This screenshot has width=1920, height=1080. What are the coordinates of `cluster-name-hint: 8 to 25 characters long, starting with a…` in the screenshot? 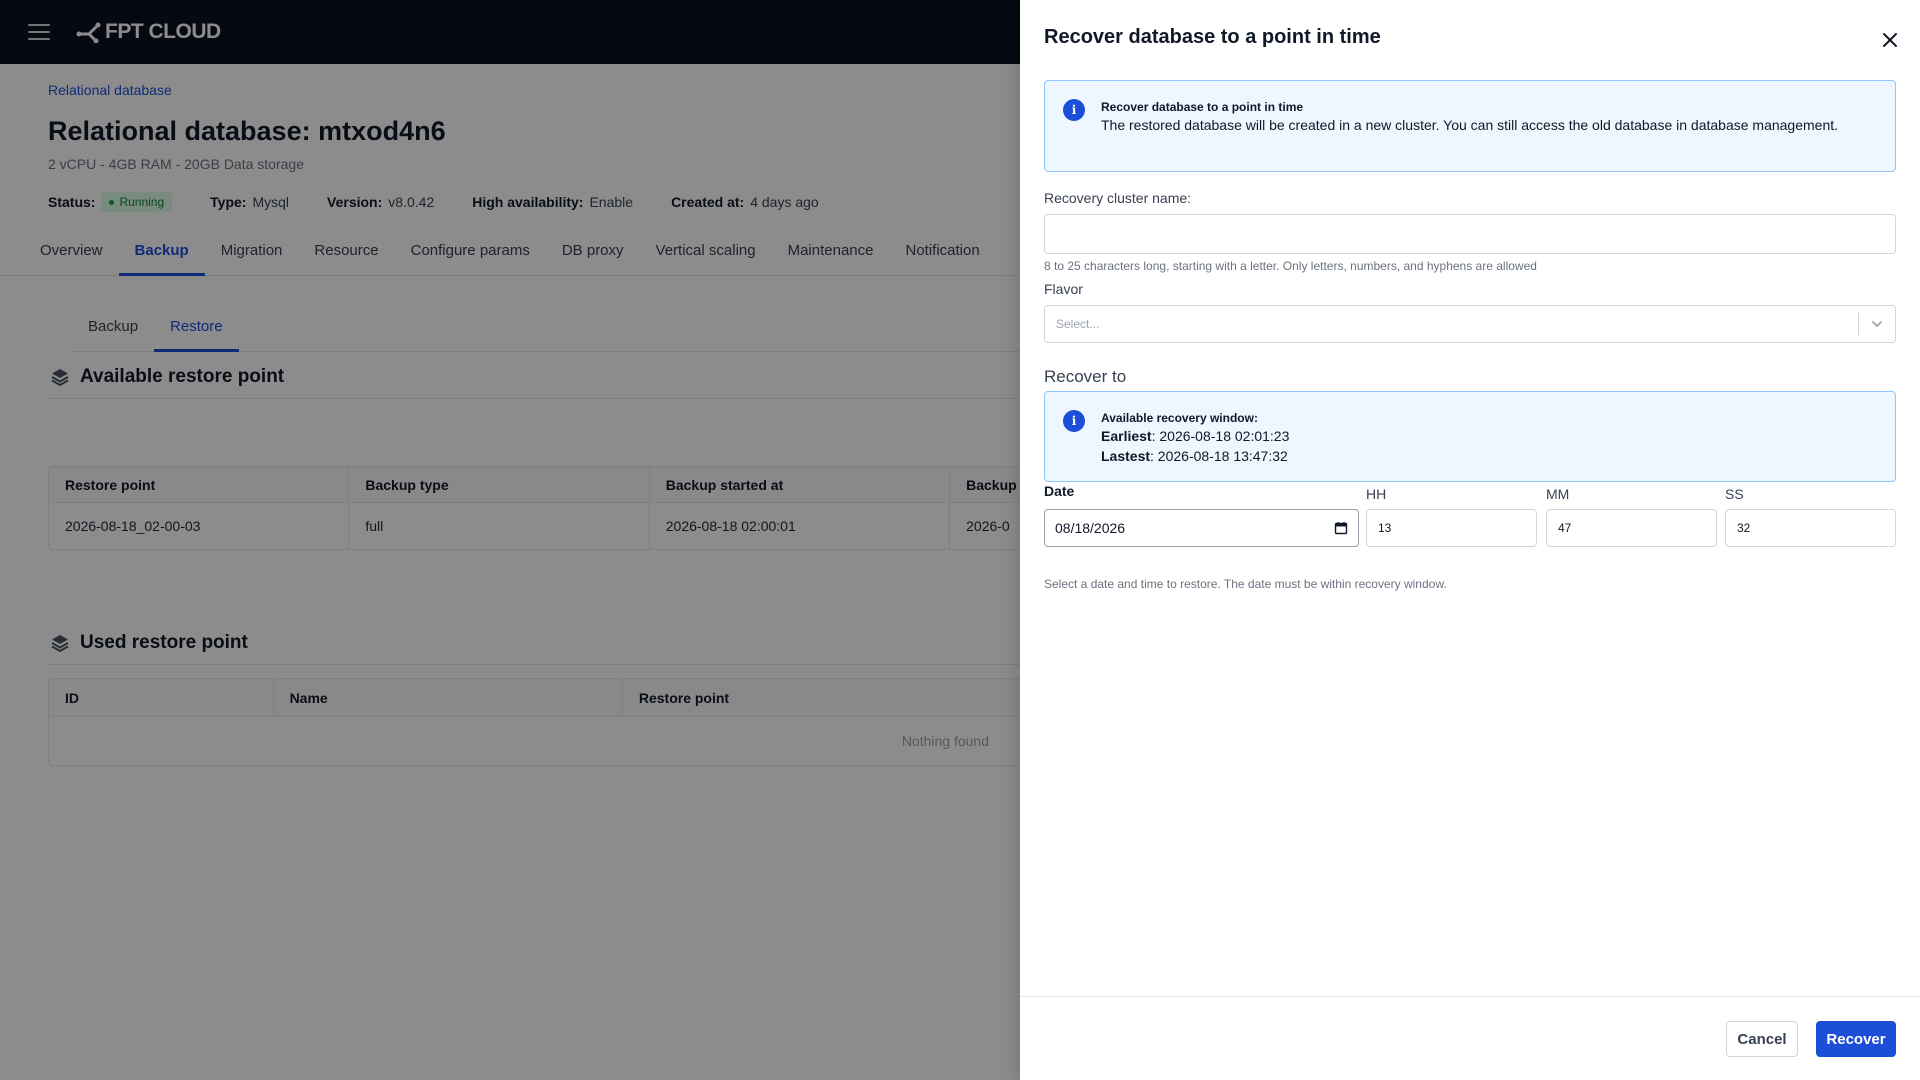 It's located at (1290, 266).